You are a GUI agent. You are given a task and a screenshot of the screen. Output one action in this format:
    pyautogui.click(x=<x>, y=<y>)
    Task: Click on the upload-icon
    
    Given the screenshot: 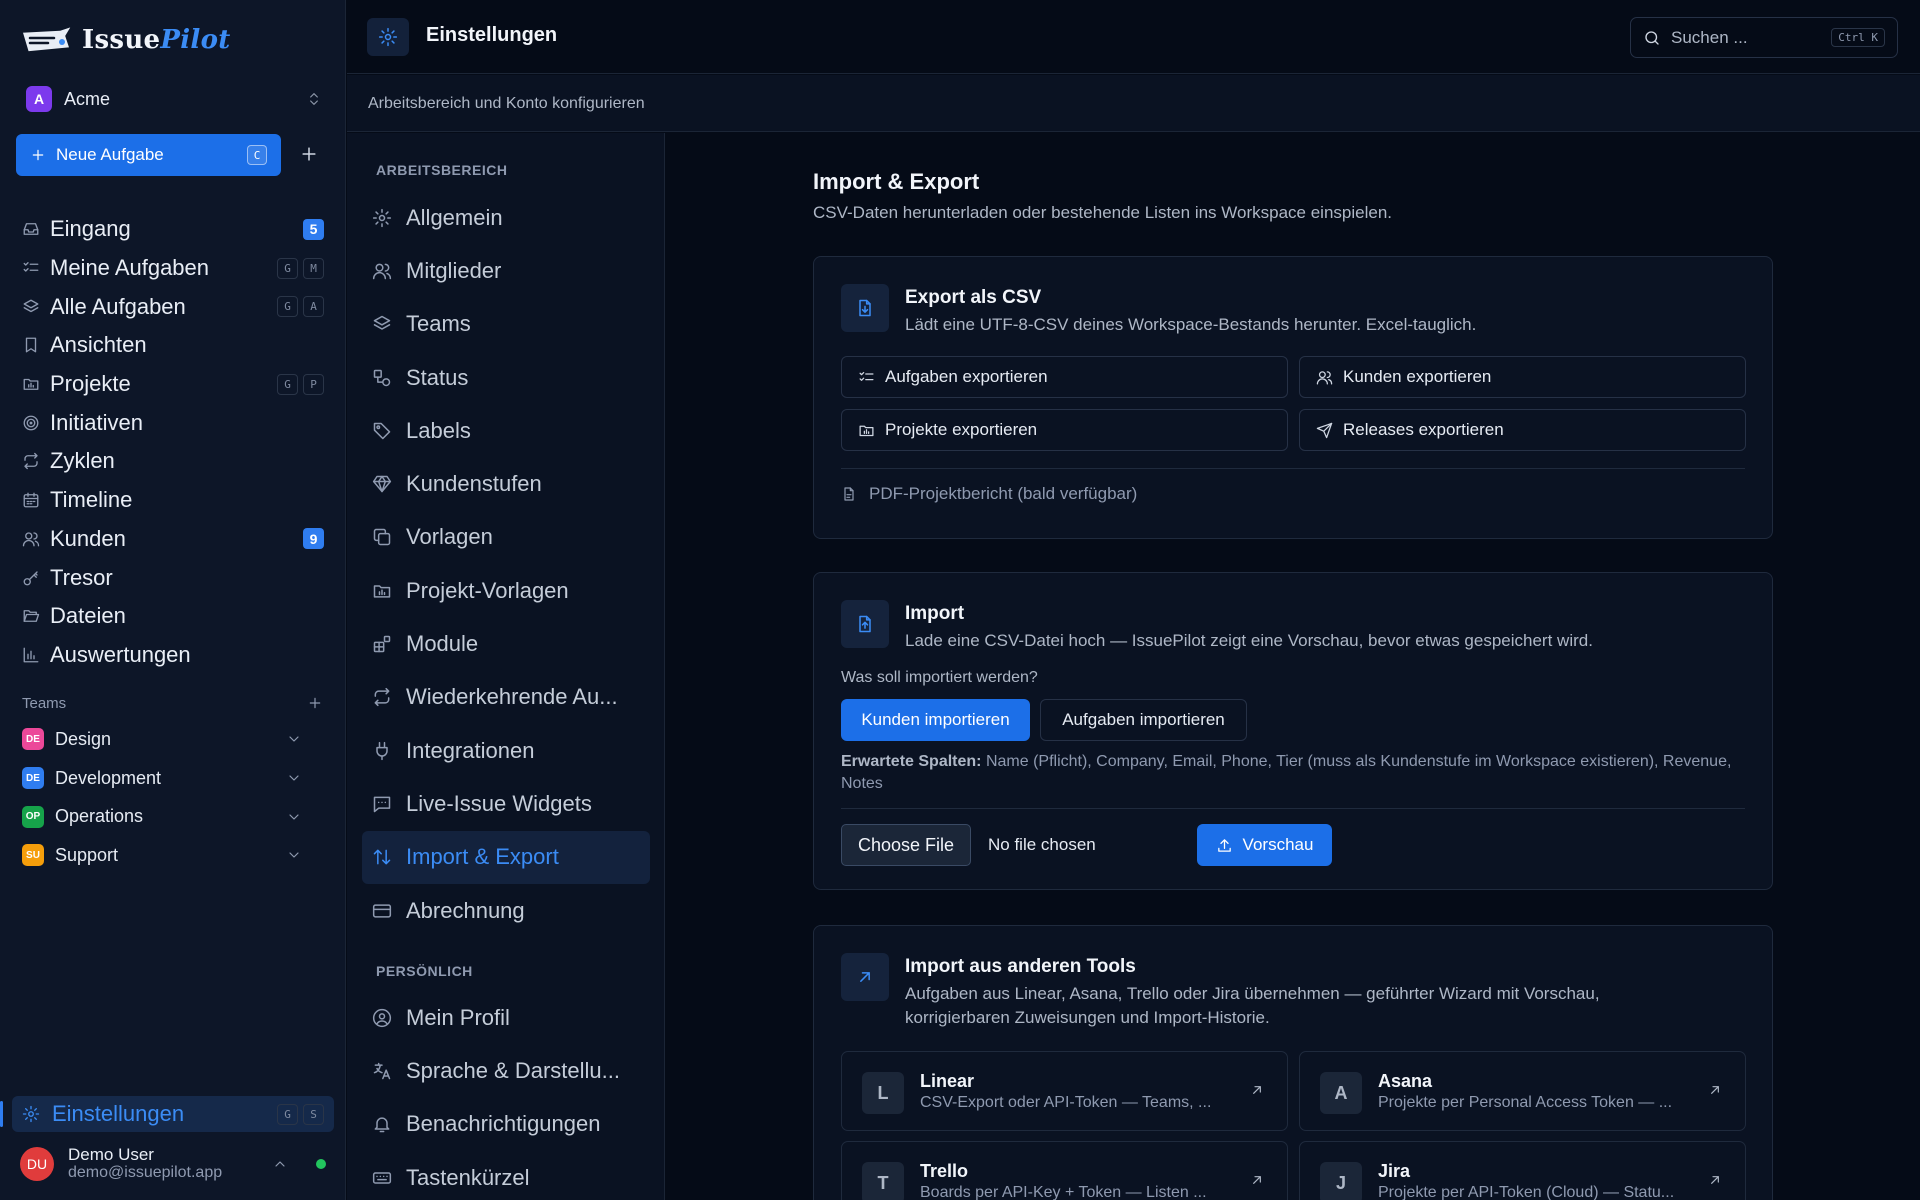 What is the action you would take?
    pyautogui.click(x=1224, y=845)
    